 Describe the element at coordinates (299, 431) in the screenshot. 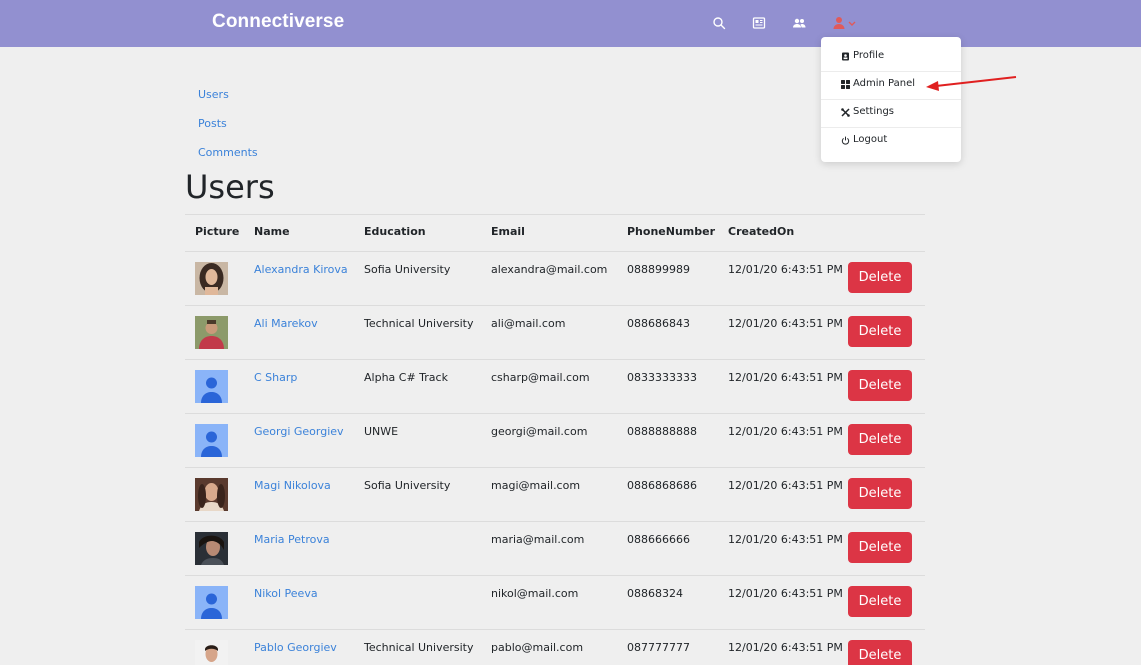

I see `user-name-link: Georgi Georgiev` at that location.